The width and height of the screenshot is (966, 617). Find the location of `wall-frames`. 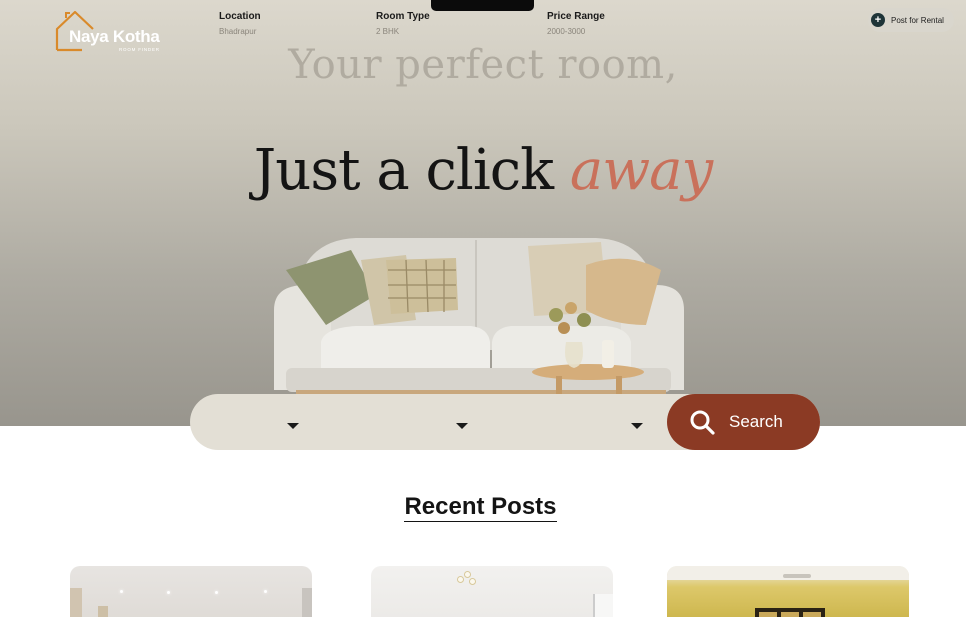

wall-frames is located at coordinates (790, 612).